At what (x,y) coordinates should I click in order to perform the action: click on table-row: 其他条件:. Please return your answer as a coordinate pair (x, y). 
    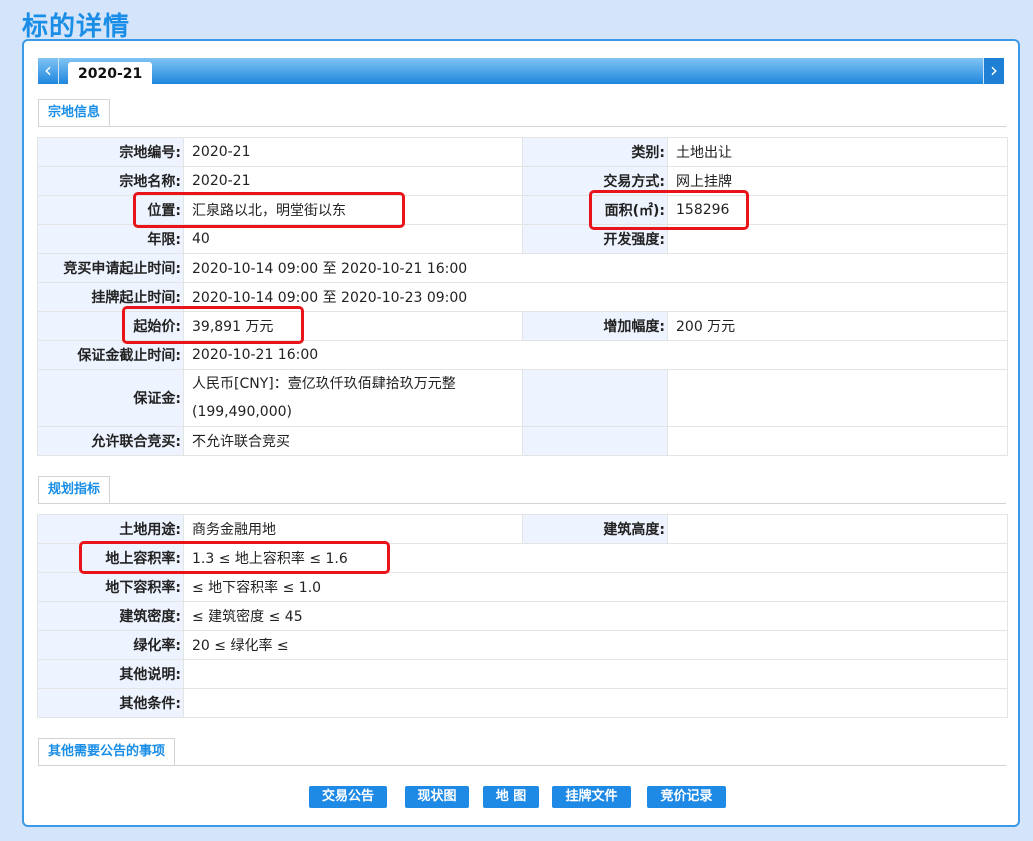
    Looking at the image, I should click on (522, 703).